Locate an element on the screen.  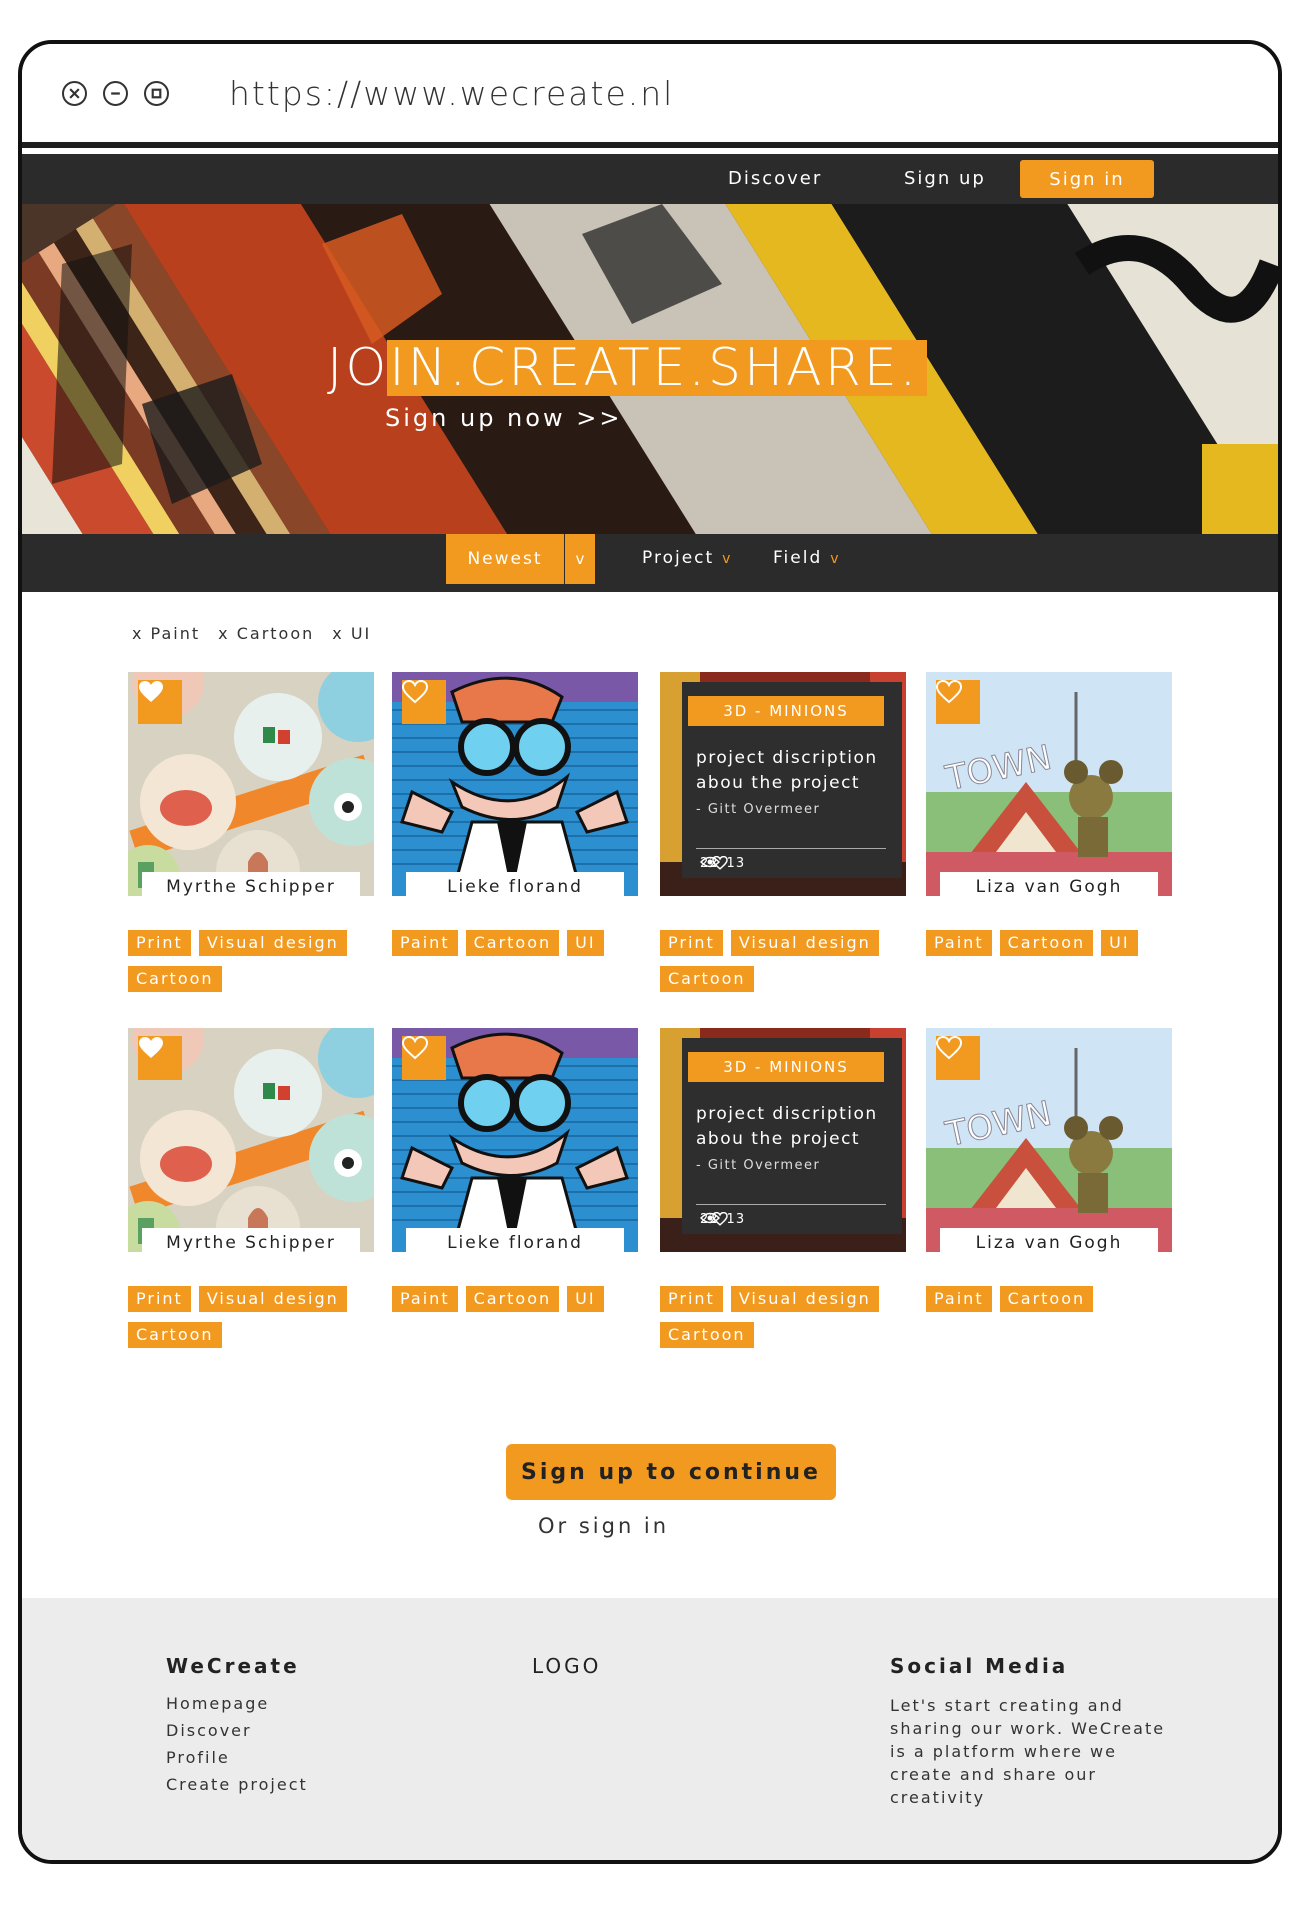
field-filter-dropdown: Field v is located at coordinates (807, 558).